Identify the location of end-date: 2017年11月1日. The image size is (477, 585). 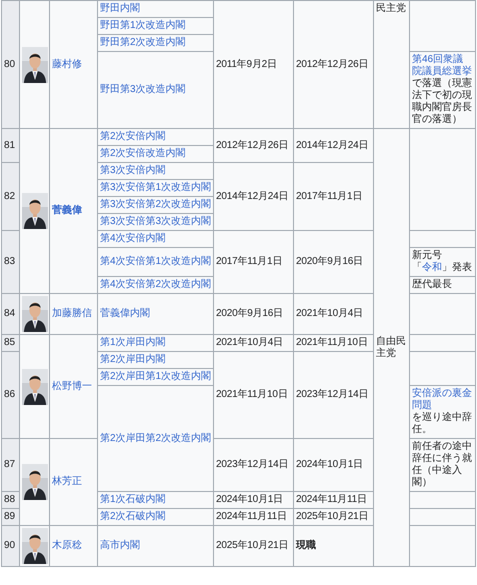
(329, 196).